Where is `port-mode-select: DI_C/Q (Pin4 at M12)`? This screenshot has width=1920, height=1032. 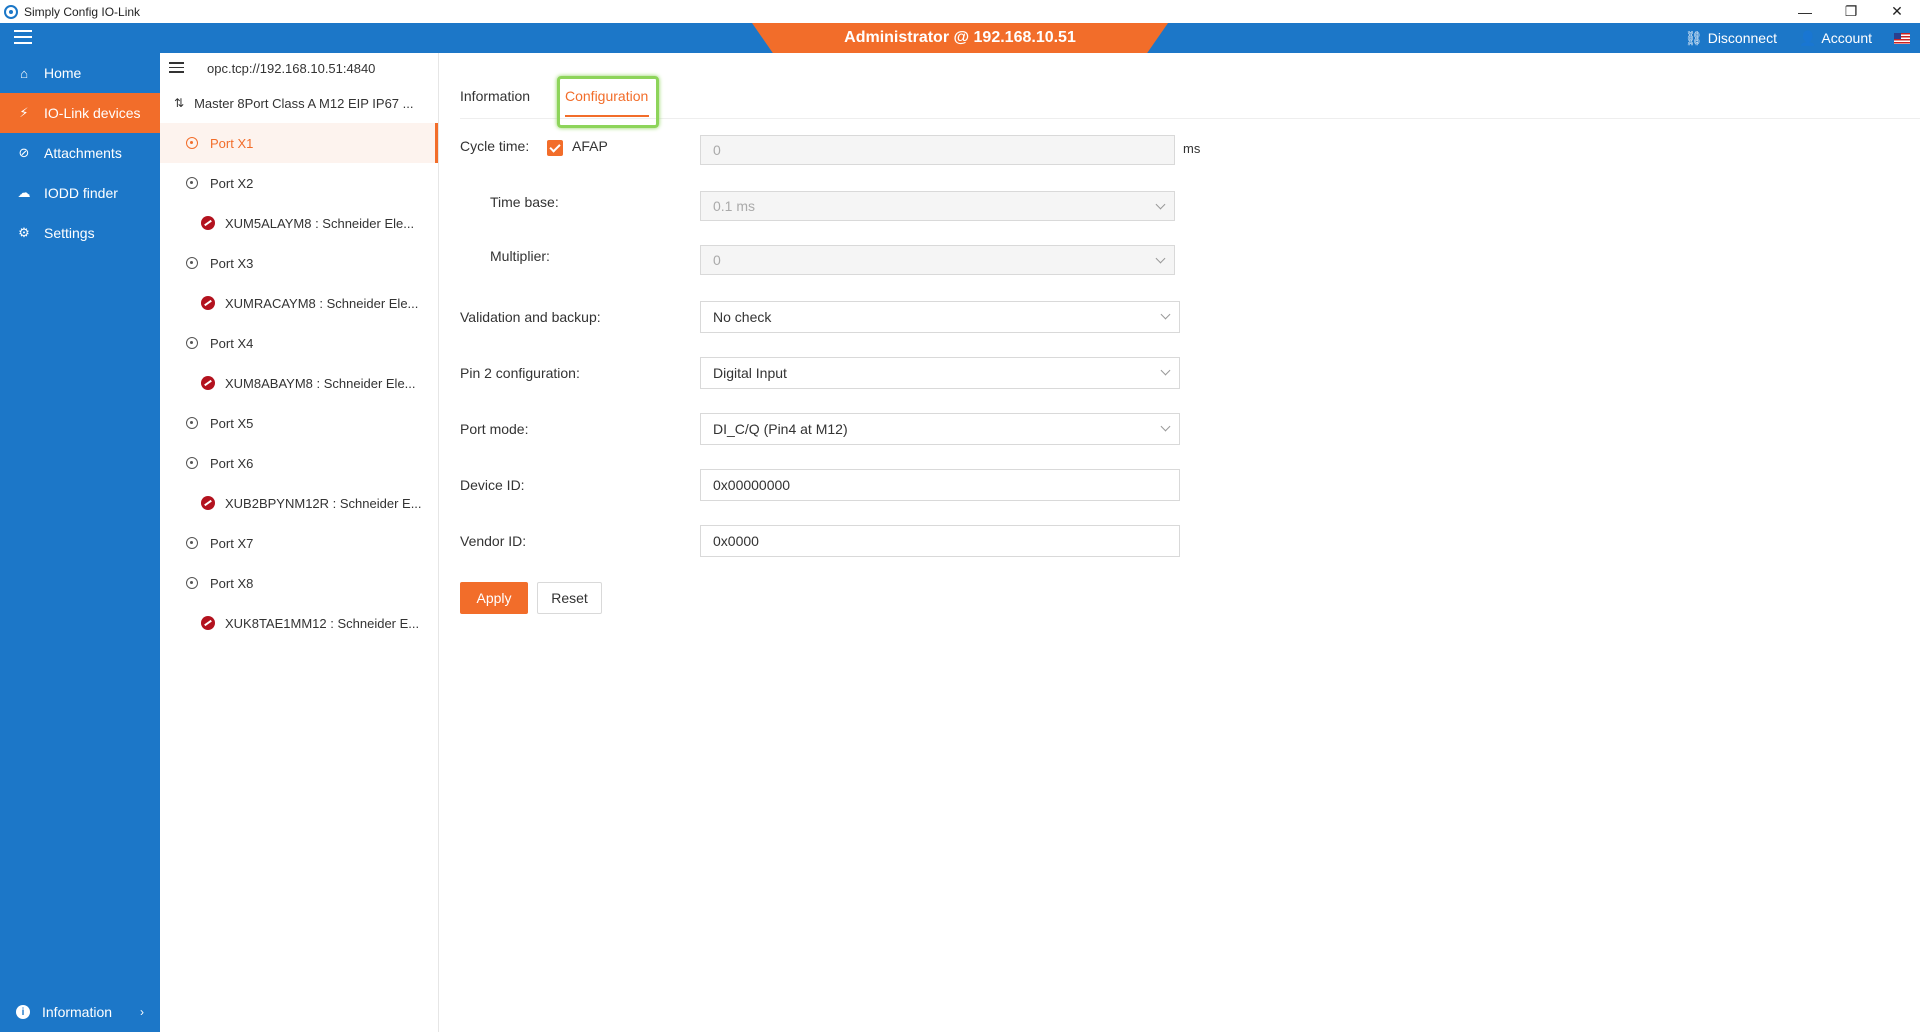
port-mode-select: DI_C/Q (Pin4 at M12) is located at coordinates (940, 429).